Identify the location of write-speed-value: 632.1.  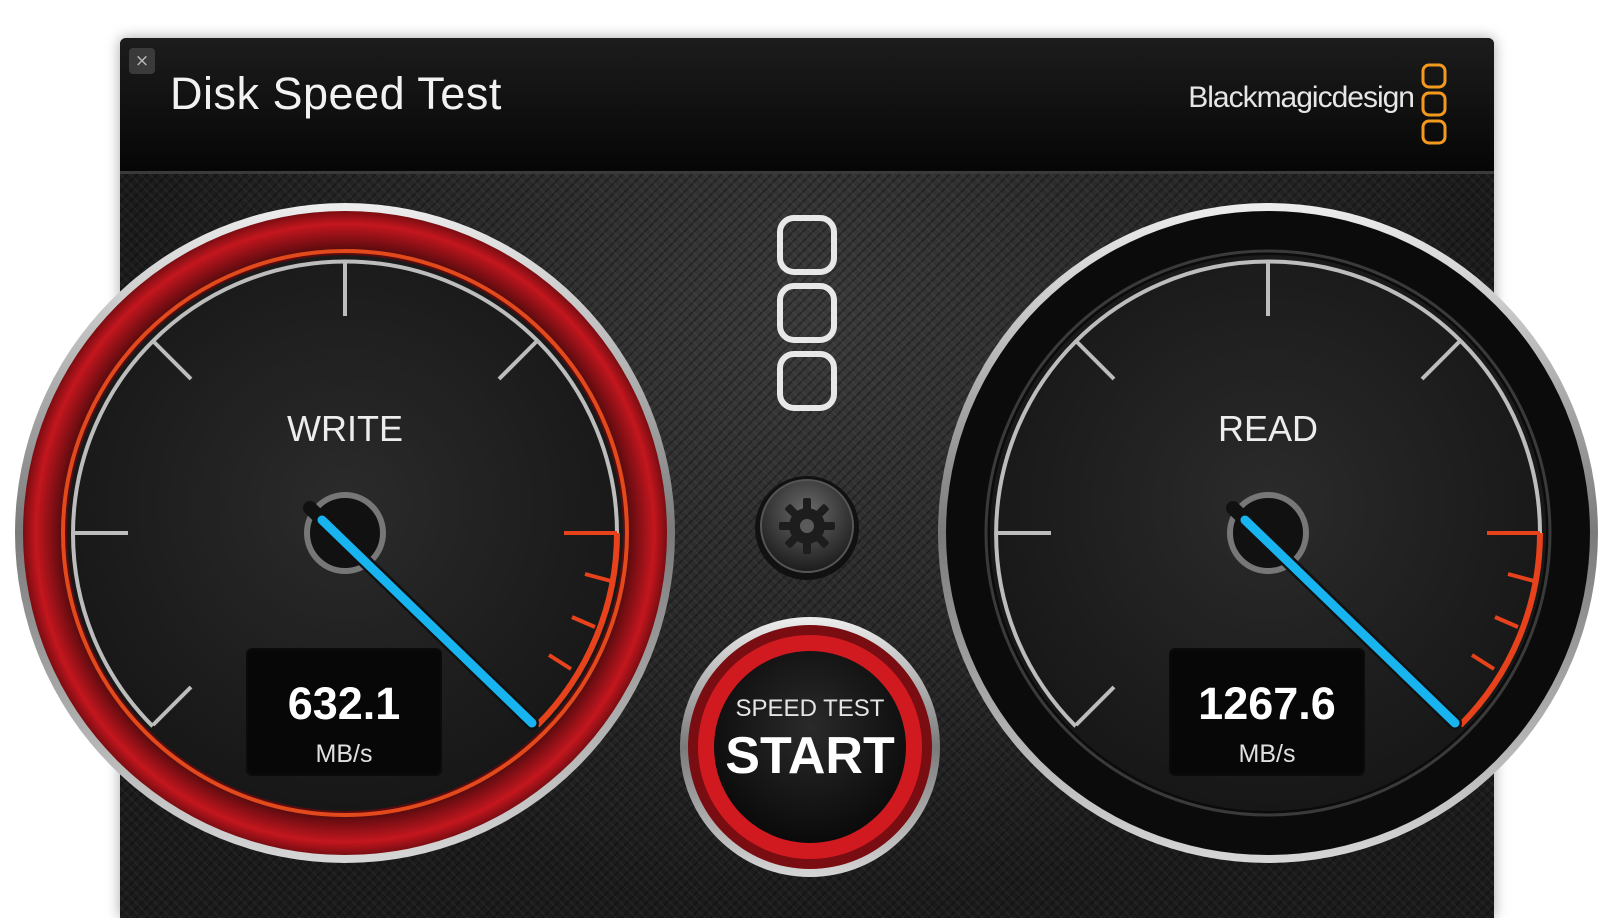
(344, 703).